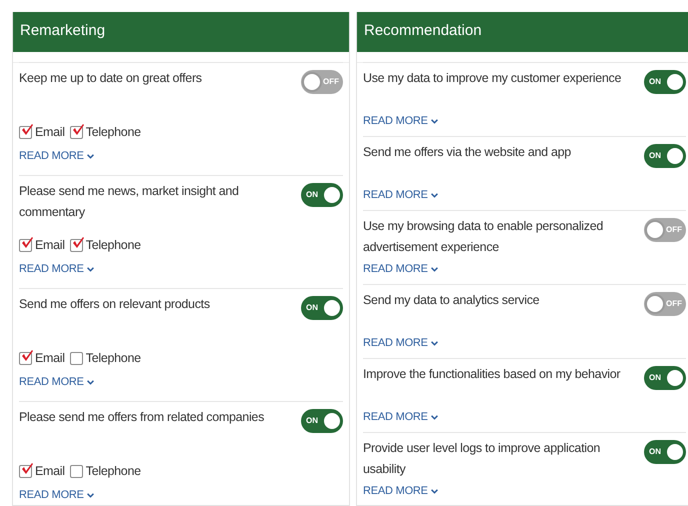 The width and height of the screenshot is (688, 506). Describe the element at coordinates (482, 459) in the screenshot. I see `consent-text: Provide user level logs to improve application usability` at that location.